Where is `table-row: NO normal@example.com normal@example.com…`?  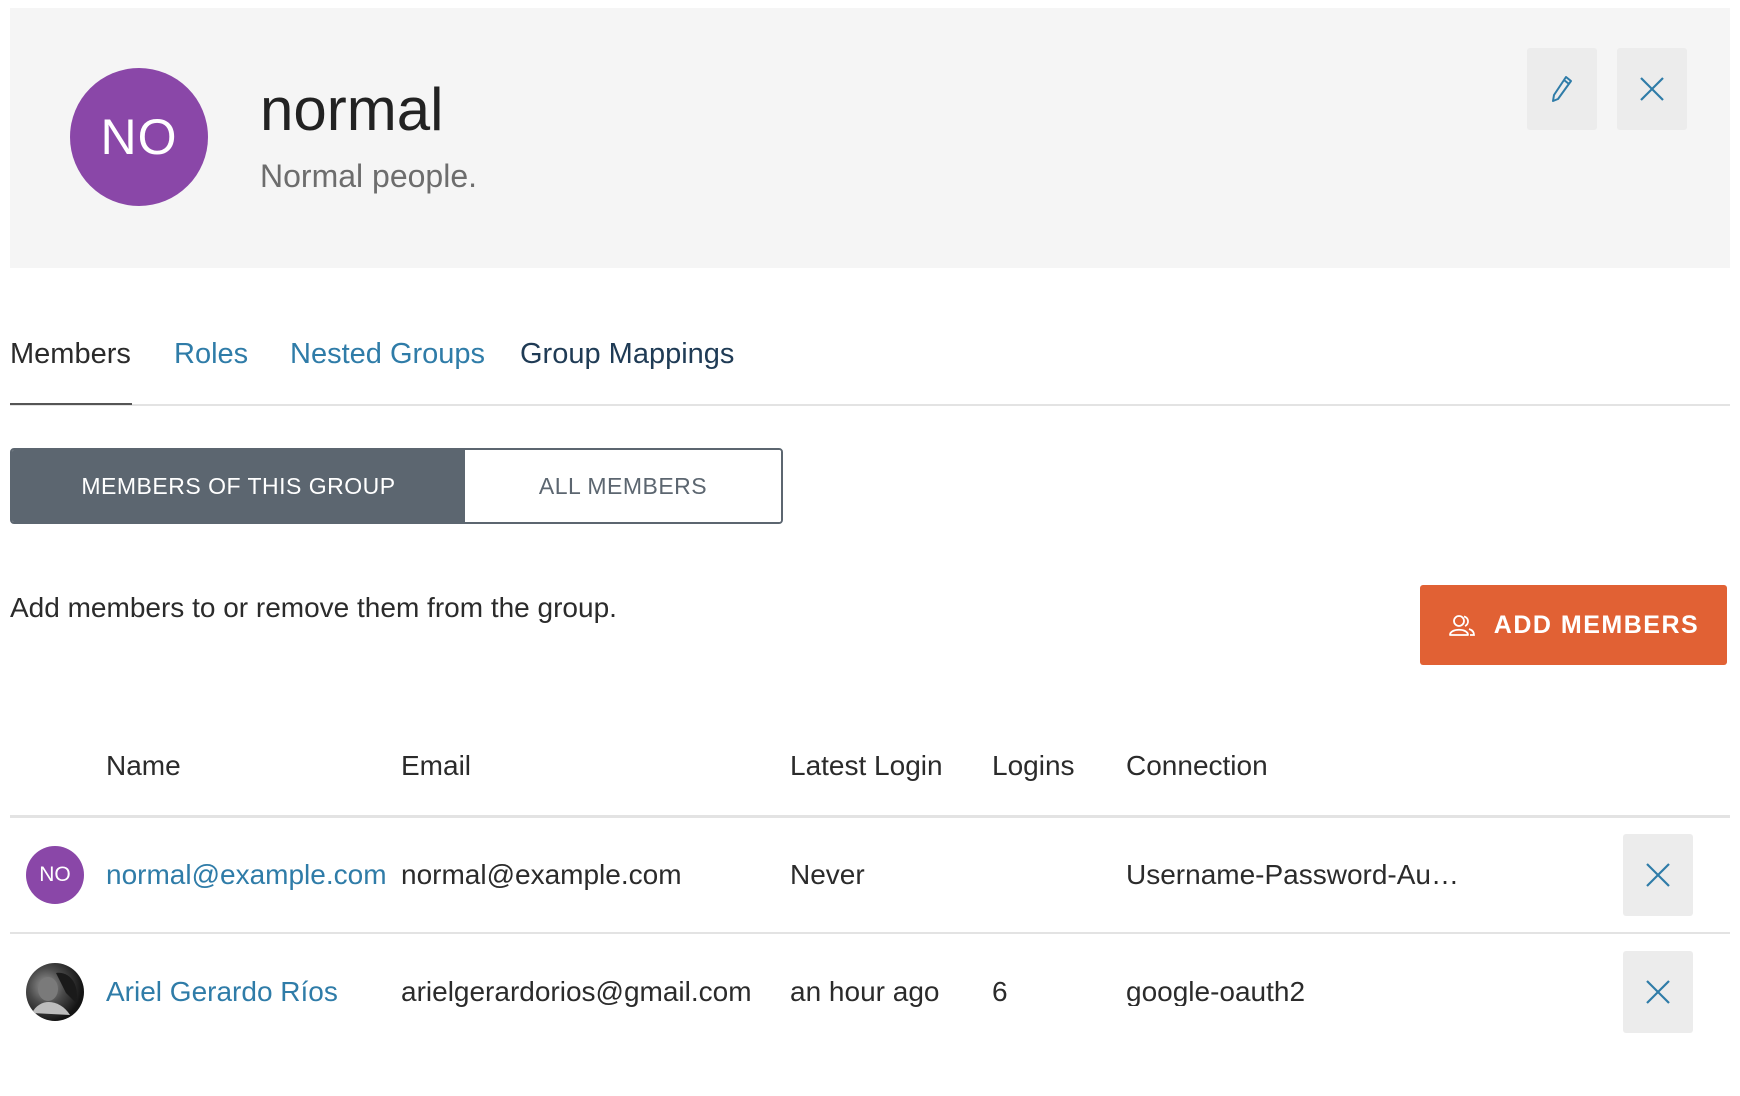 table-row: NO normal@example.com normal@example.com… is located at coordinates (870, 876).